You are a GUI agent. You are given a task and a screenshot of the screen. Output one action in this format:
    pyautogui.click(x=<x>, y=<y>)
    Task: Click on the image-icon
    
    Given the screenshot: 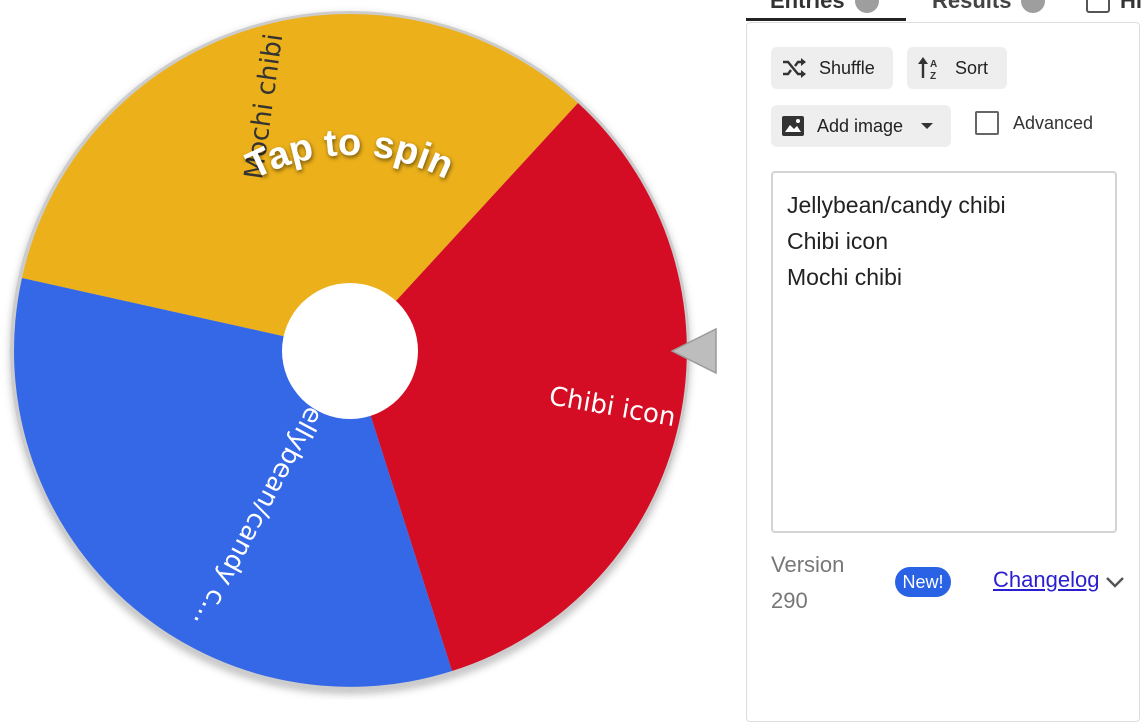 What is the action you would take?
    pyautogui.click(x=793, y=126)
    